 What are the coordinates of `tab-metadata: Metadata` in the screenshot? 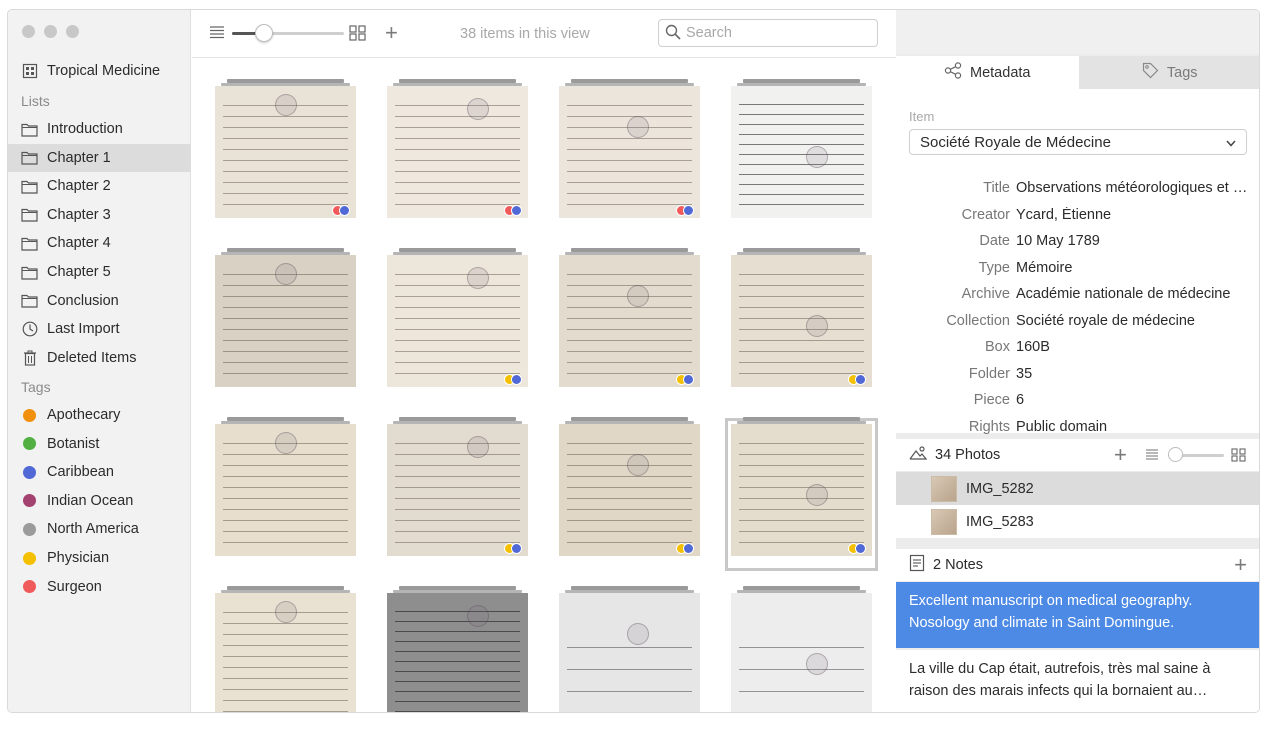 It's located at (987, 72).